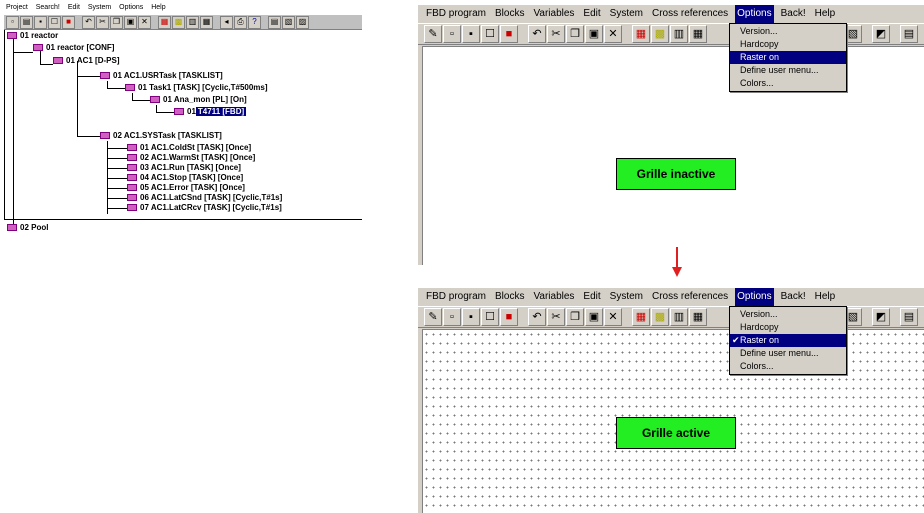 The image size is (924, 513). What do you see at coordinates (86, 60) in the screenshot?
I see `tree-node-ac1: 01 AC1 [D-PS]` at bounding box center [86, 60].